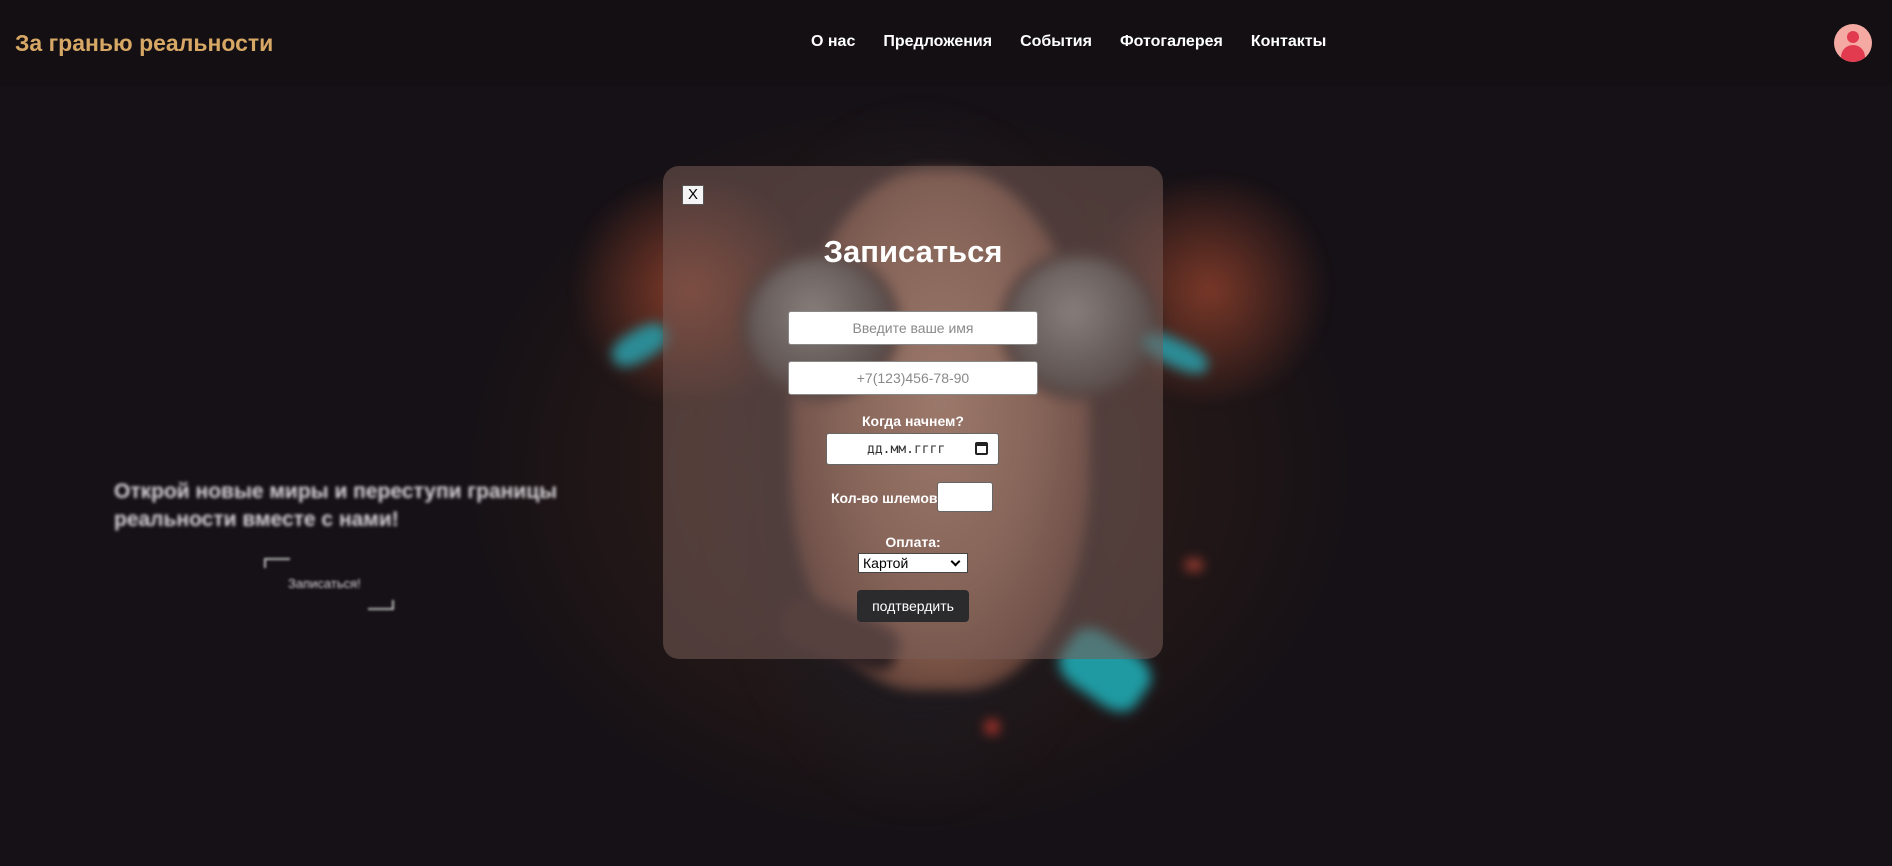 The width and height of the screenshot is (1892, 866). I want to click on calendar-icon, so click(981, 448).